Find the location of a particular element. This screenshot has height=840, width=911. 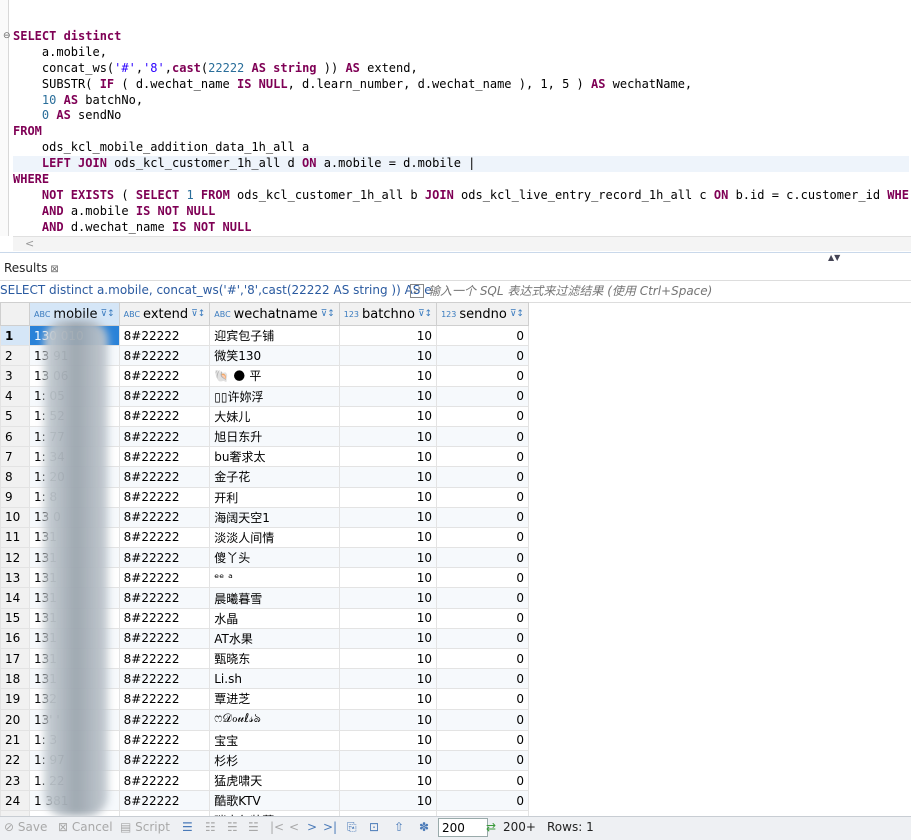

row-number: 6 is located at coordinates (15, 436).